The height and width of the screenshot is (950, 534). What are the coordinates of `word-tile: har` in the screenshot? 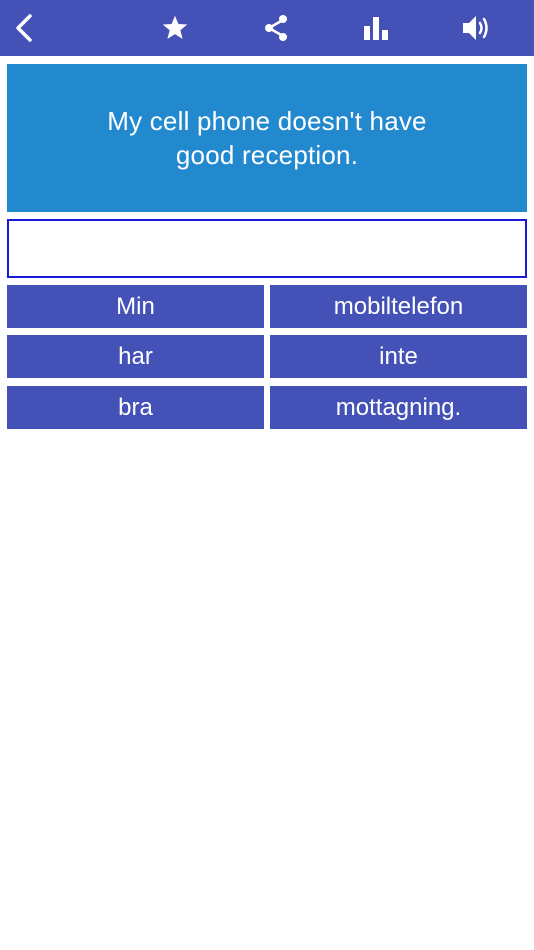 It's located at (135, 356).